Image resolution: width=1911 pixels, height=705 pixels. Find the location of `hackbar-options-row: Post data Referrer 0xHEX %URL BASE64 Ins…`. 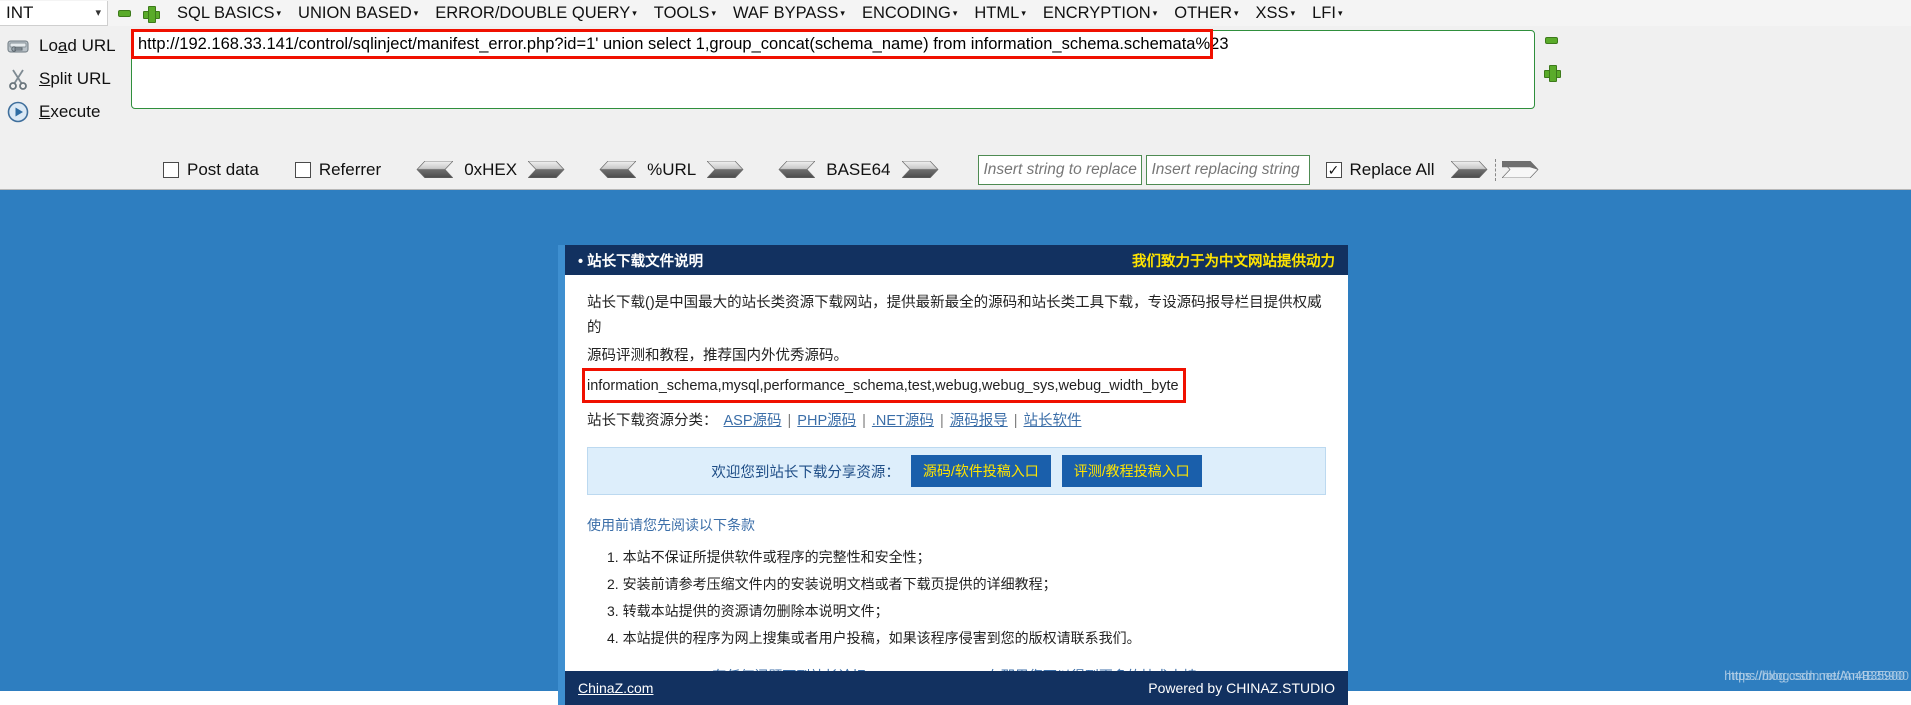

hackbar-options-row: Post data Referrer 0xHEX %URL BASE64 Ins… is located at coordinates (955, 169).